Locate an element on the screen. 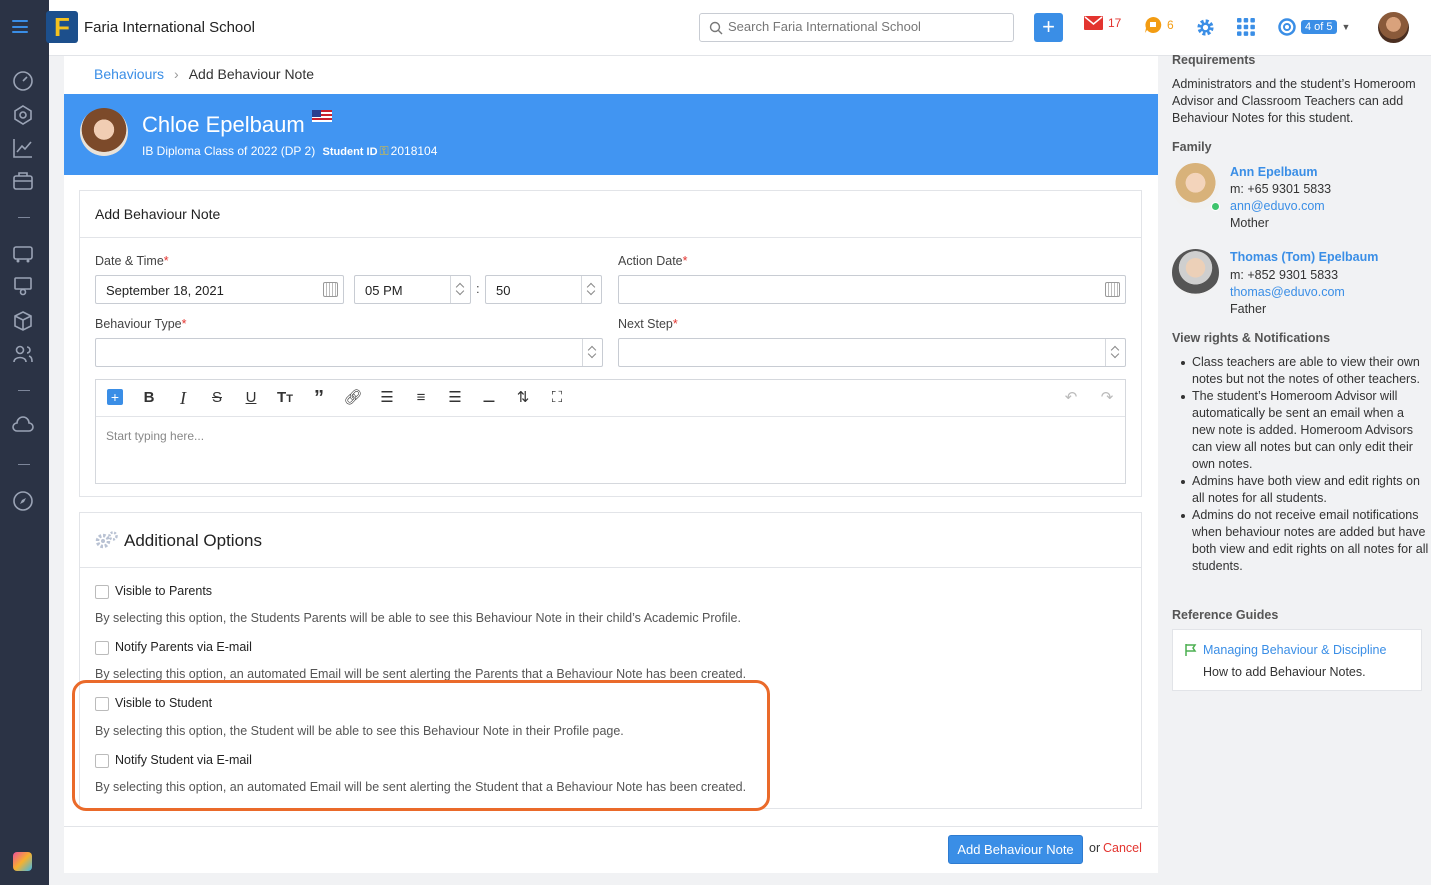  mail-button: 17 is located at coordinates (1102, 23).